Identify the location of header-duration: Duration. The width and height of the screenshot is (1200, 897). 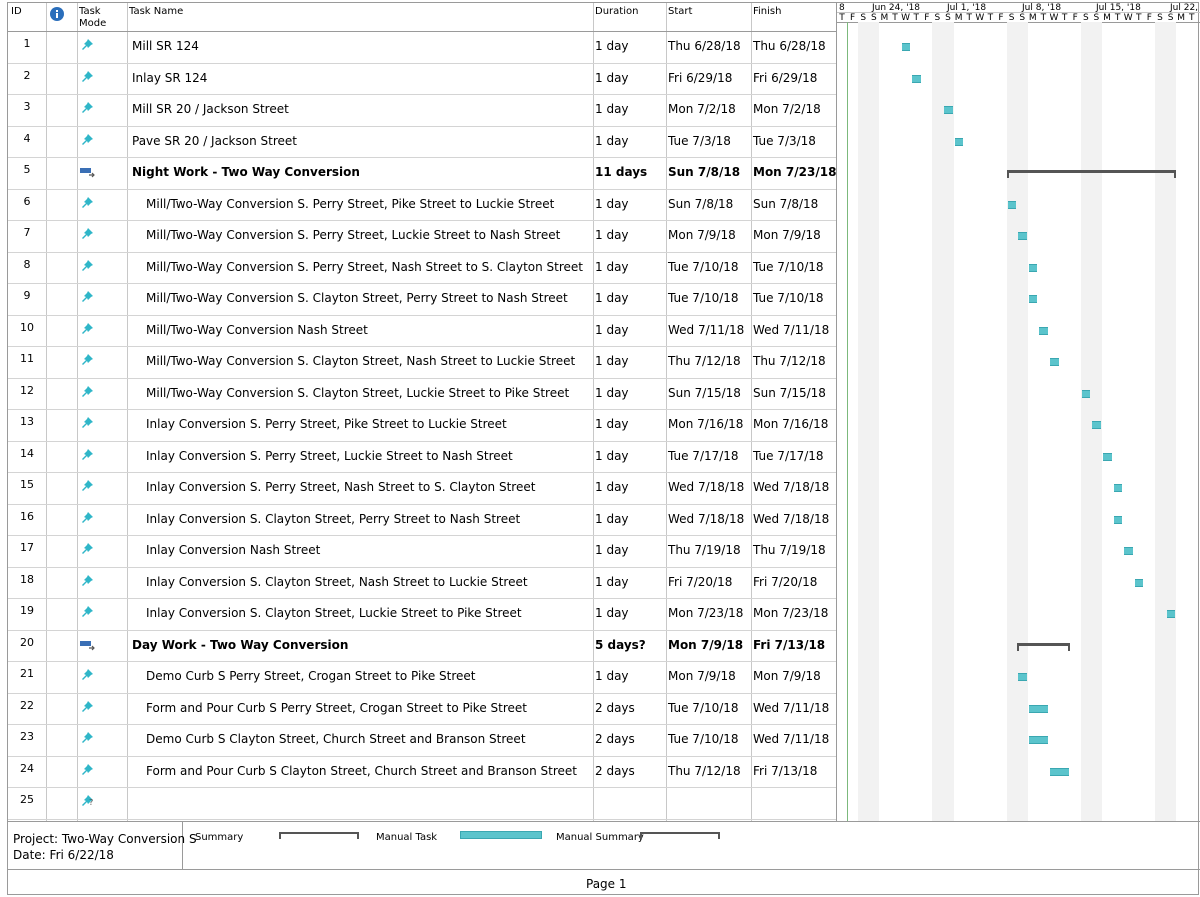
(616, 12).